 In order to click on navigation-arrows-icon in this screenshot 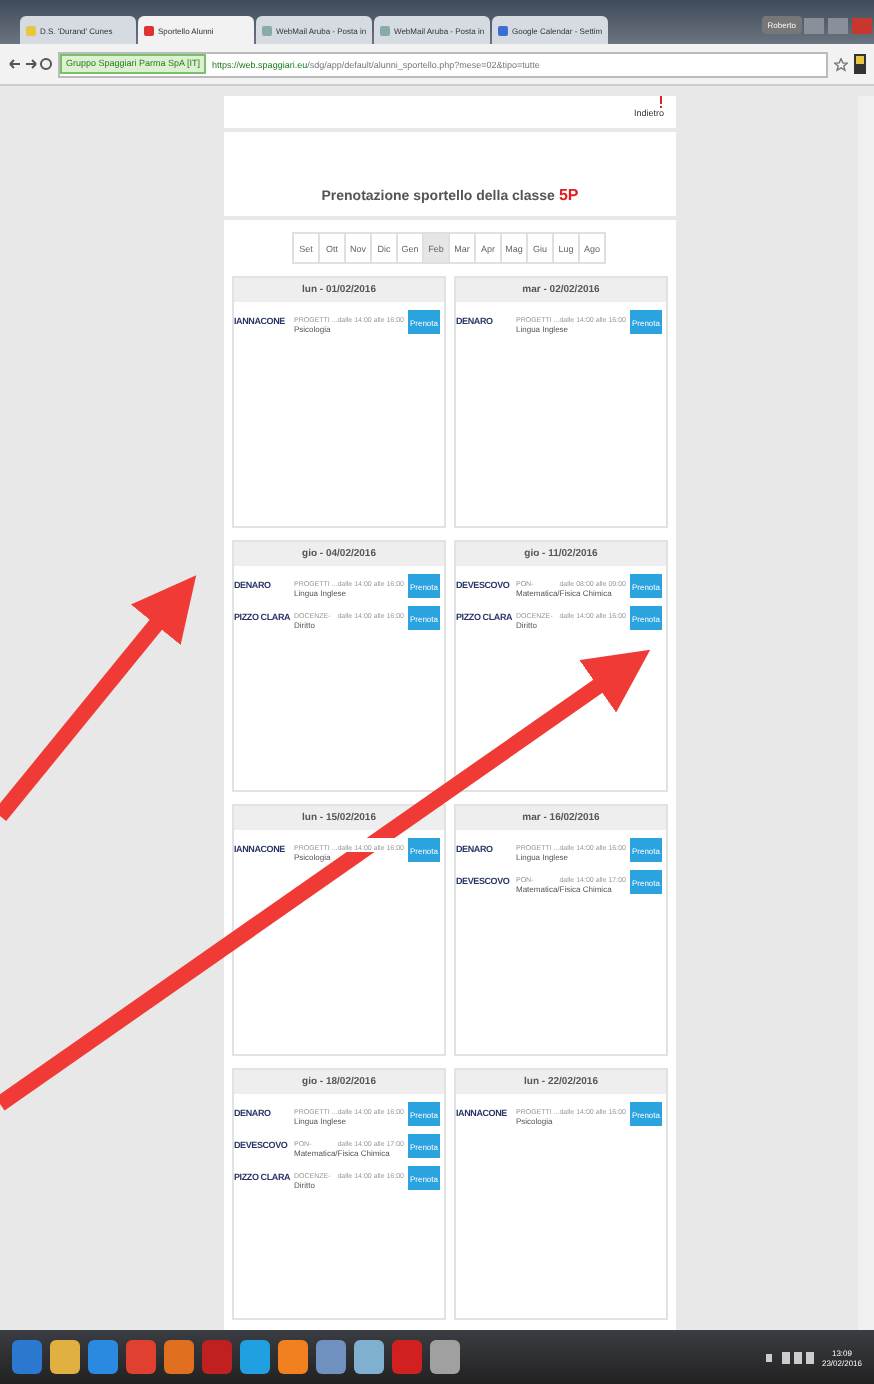, I will do `click(30, 64)`.